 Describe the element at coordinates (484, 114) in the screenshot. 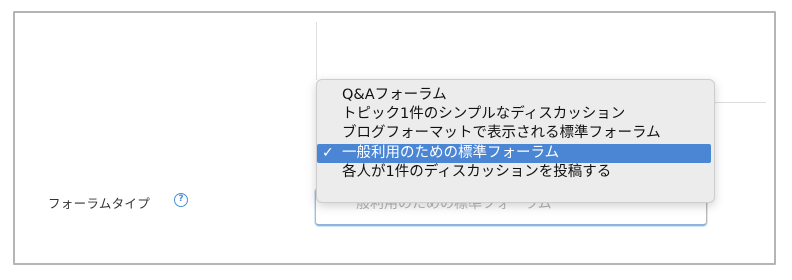

I see `option-label: トピック1件のシンプルなディスカッション` at that location.